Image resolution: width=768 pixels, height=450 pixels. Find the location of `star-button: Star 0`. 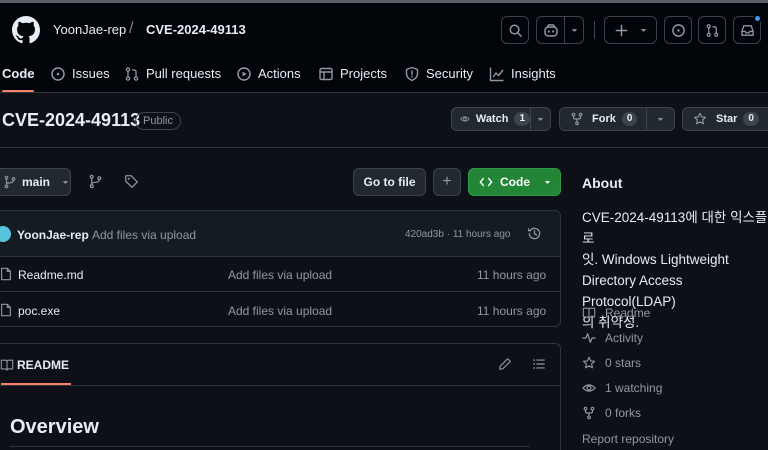

star-button: Star 0 is located at coordinates (725, 119).